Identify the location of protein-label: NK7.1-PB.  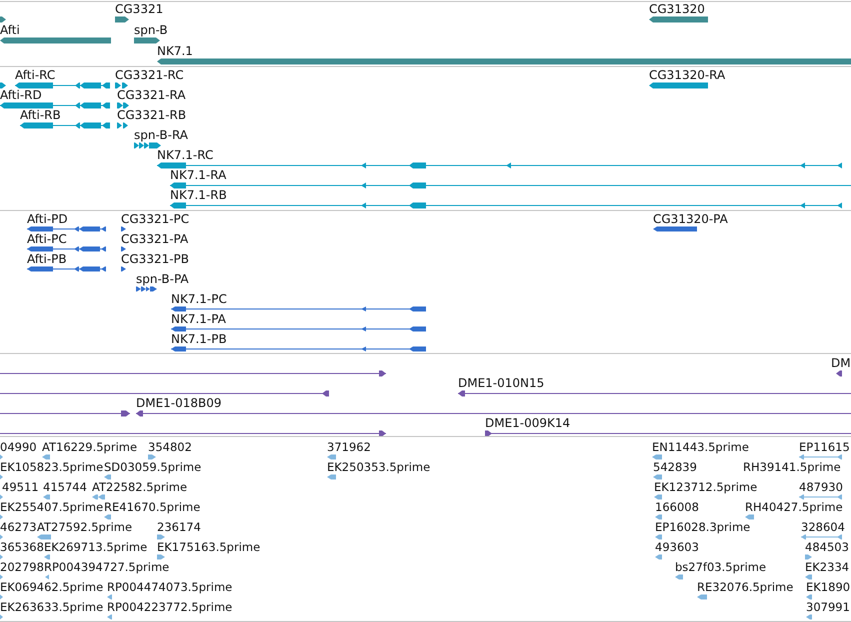
(199, 339).